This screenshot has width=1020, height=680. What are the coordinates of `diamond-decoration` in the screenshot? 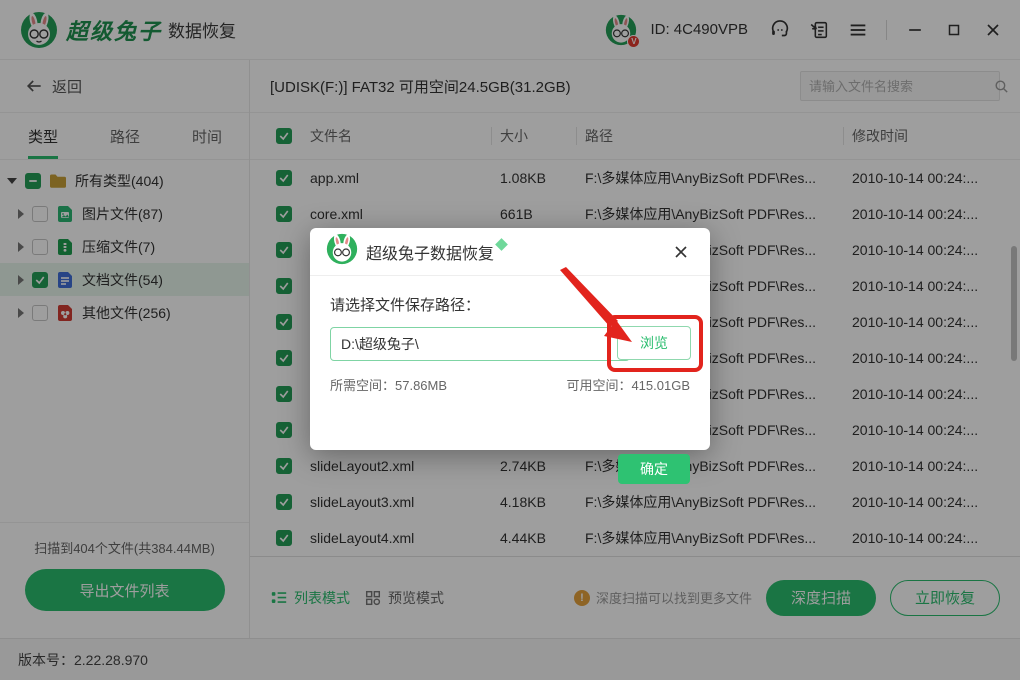 It's located at (501, 244).